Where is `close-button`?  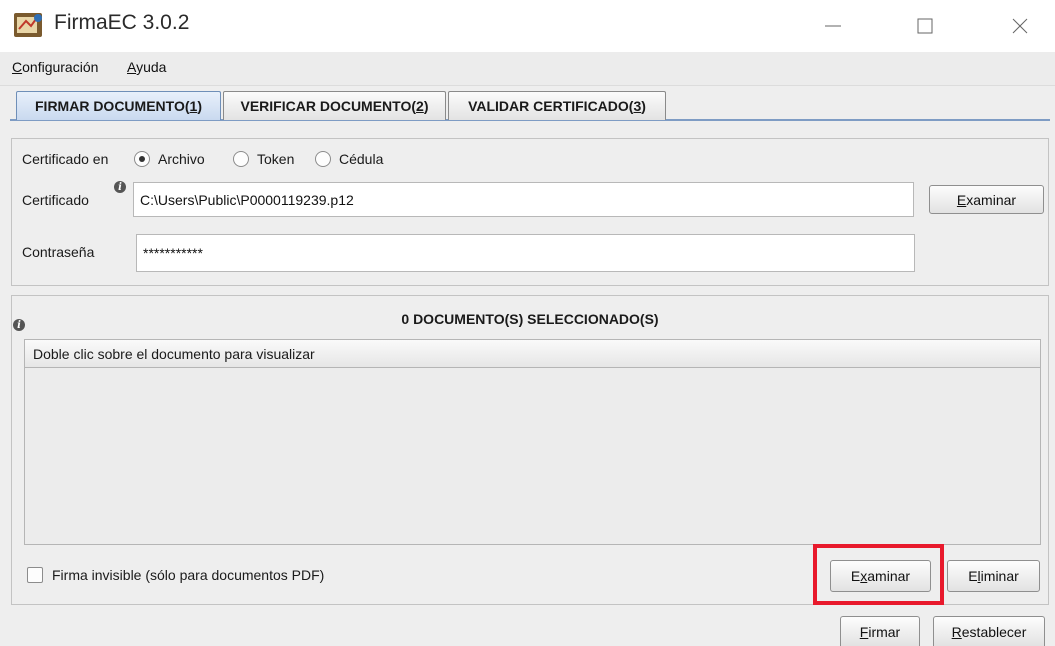
close-button is located at coordinates (1020, 26).